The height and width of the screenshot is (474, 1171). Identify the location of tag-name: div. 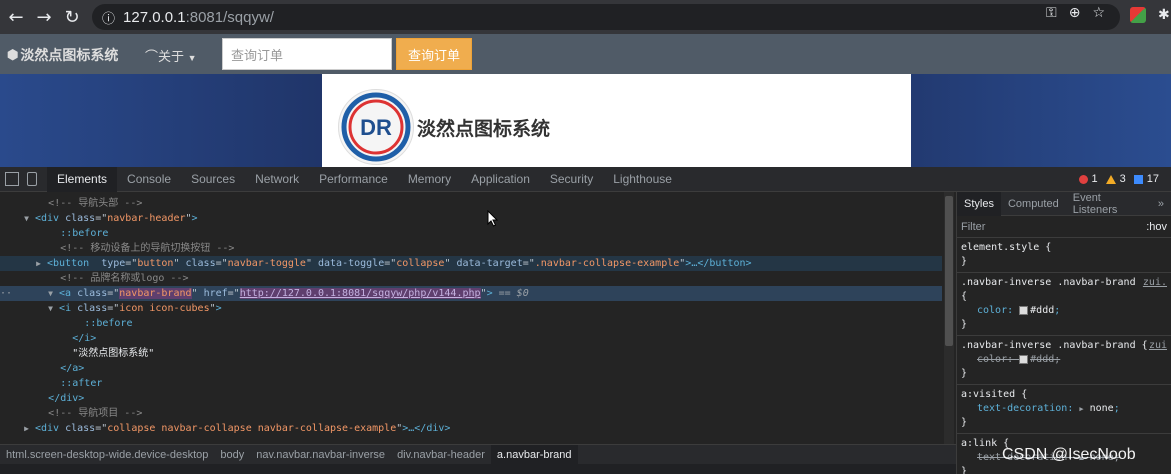
(50, 428).